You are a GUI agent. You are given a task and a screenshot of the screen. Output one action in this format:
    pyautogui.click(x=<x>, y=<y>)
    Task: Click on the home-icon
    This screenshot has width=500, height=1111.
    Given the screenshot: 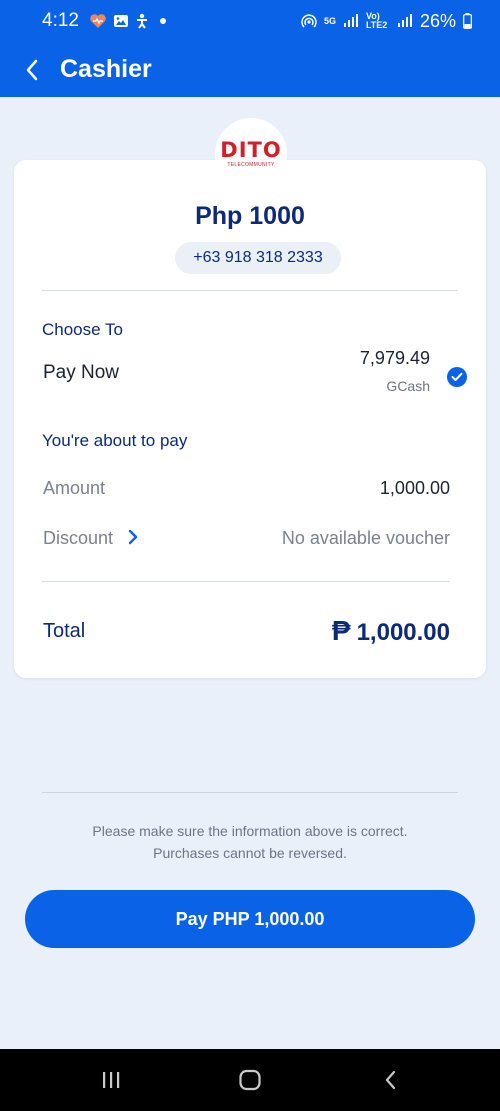 What is the action you would take?
    pyautogui.click(x=250, y=1080)
    